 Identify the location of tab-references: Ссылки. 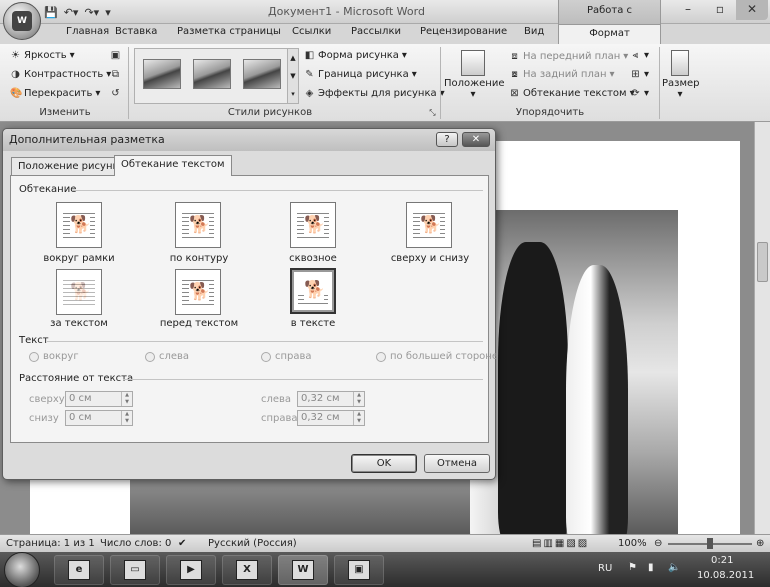
(311, 31).